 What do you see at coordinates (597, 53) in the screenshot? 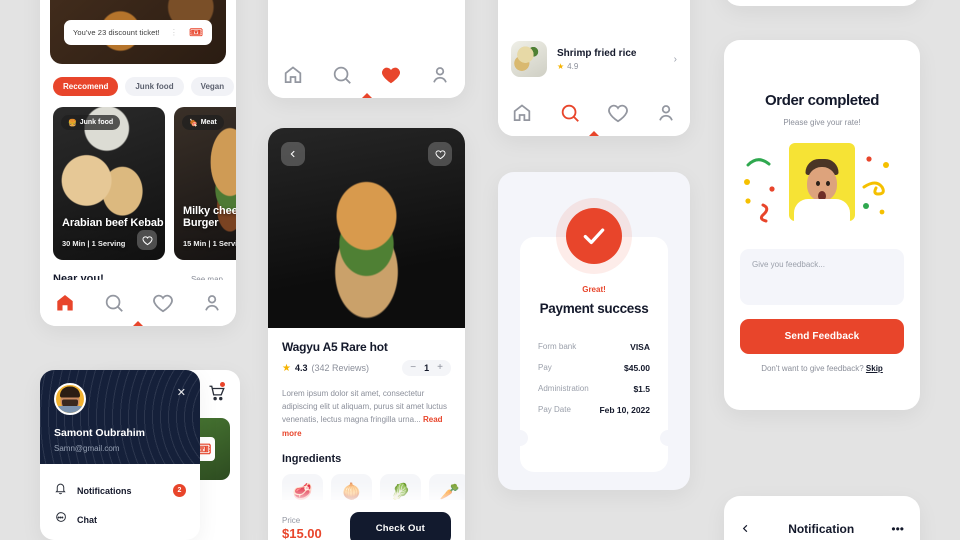
I see `result-title: Shrimp fried rice` at bounding box center [597, 53].